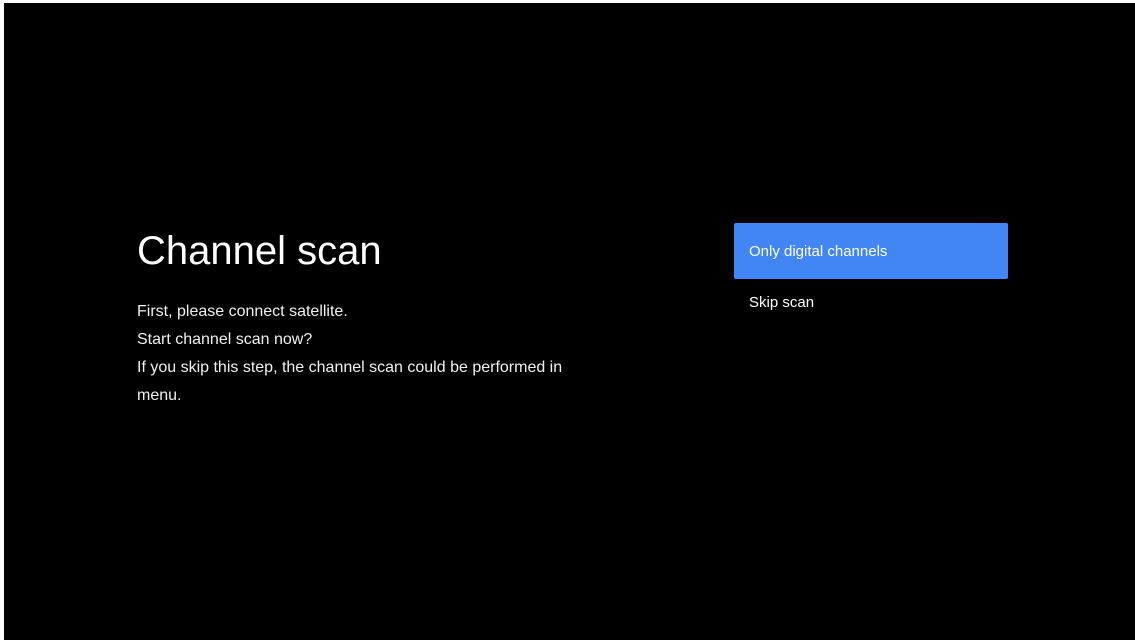  What do you see at coordinates (225, 339) in the screenshot?
I see `description-line: Start channel scan now?` at bounding box center [225, 339].